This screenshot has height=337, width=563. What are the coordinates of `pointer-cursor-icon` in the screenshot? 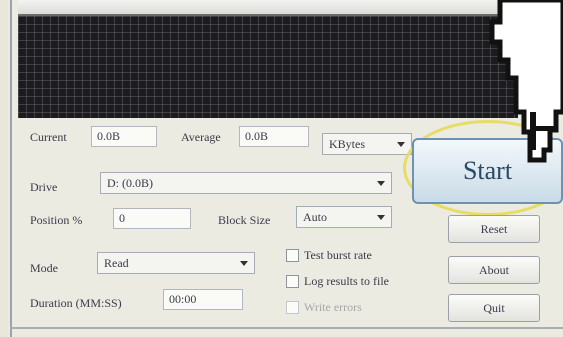 It's located at (526, 81).